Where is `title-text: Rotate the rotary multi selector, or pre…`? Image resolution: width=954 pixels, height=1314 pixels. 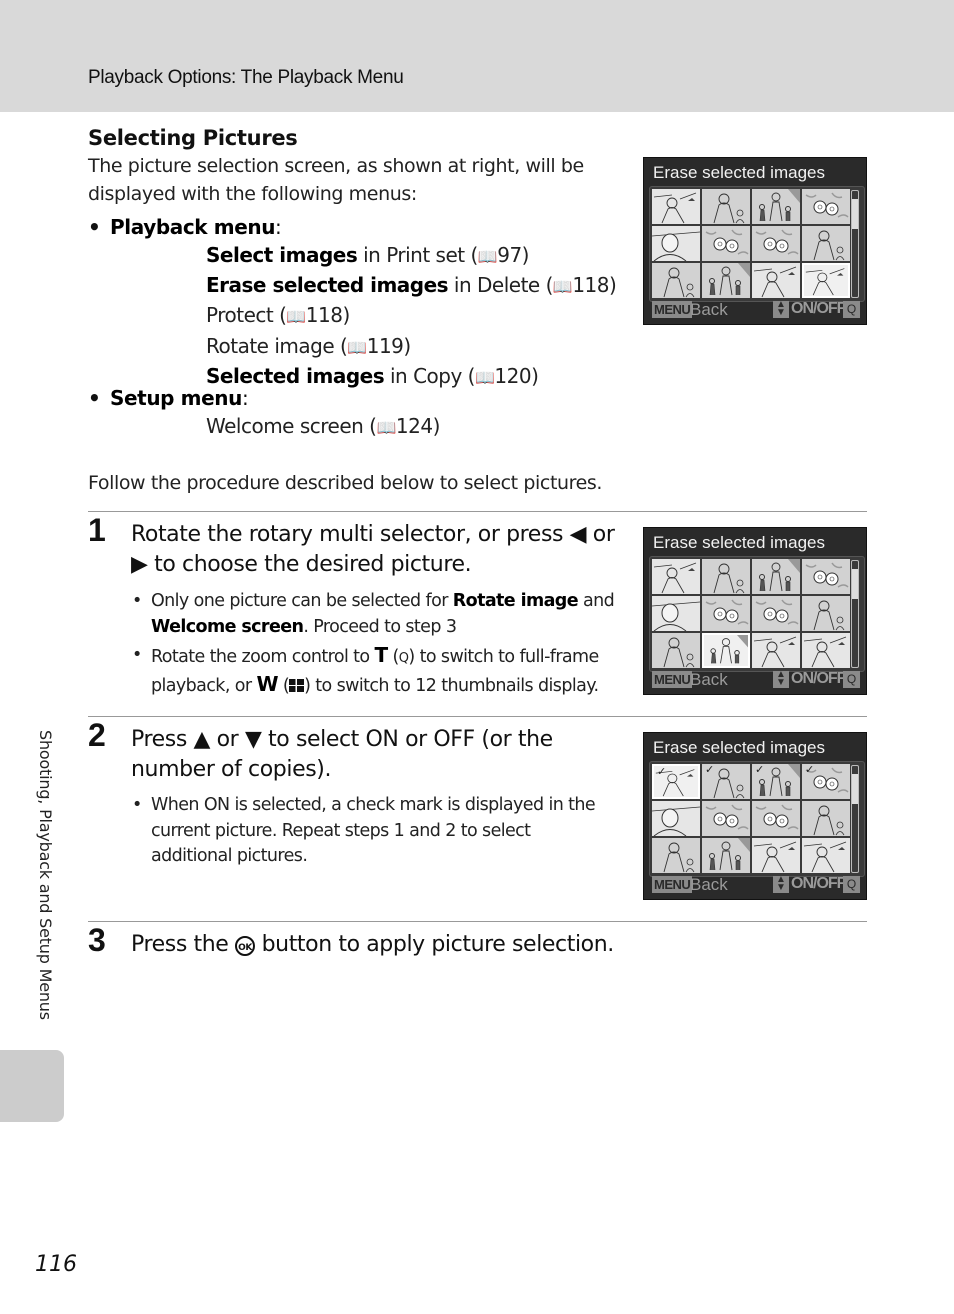
title-text: Rotate the rotary multi selector, or pre… is located at coordinates (350, 534).